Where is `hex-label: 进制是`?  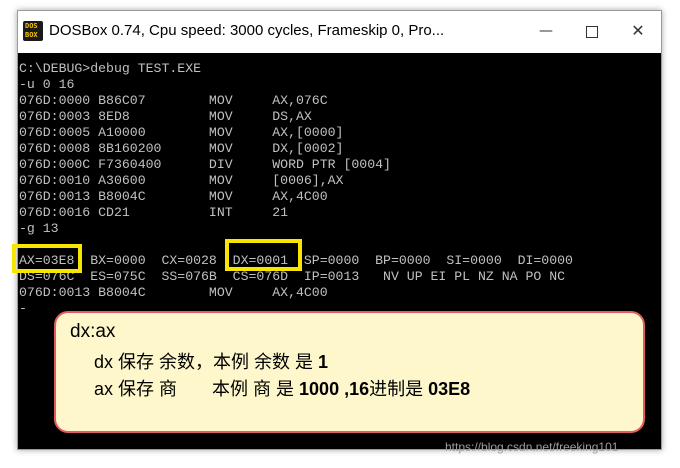
hex-label: 进制是 is located at coordinates (399, 389).